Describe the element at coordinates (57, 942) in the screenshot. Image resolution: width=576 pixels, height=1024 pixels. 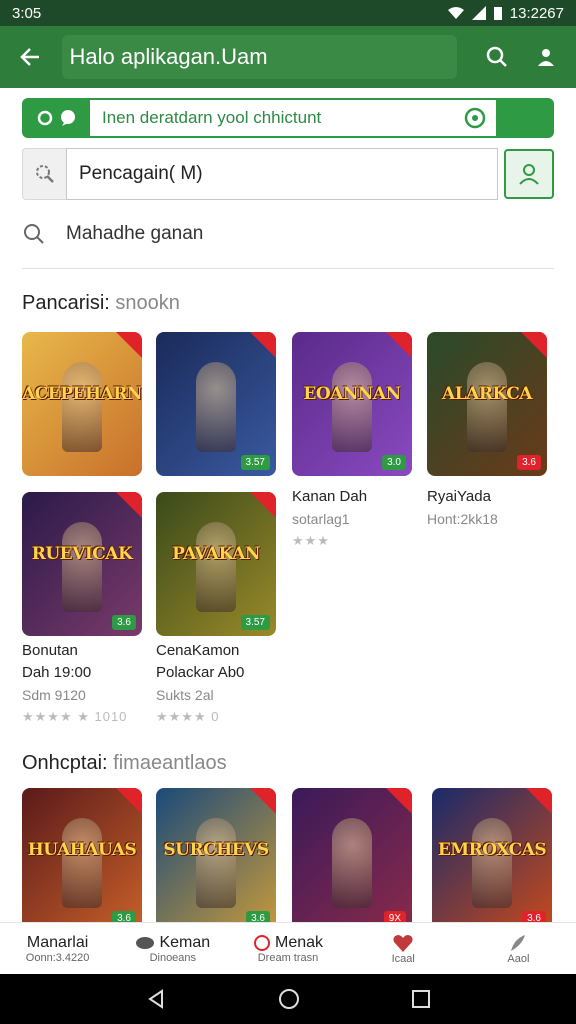
I see `nav-label: Manarlai` at that location.